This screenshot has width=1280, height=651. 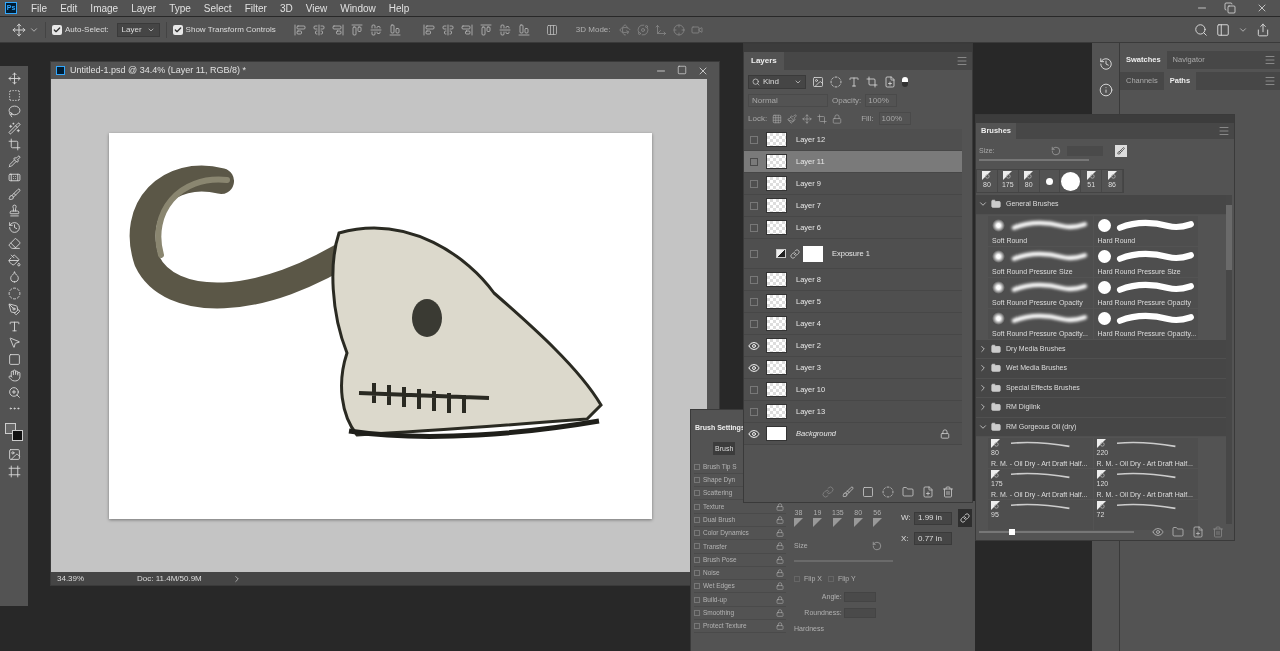 I want to click on shape-filter-icon, so click(x=872, y=82).